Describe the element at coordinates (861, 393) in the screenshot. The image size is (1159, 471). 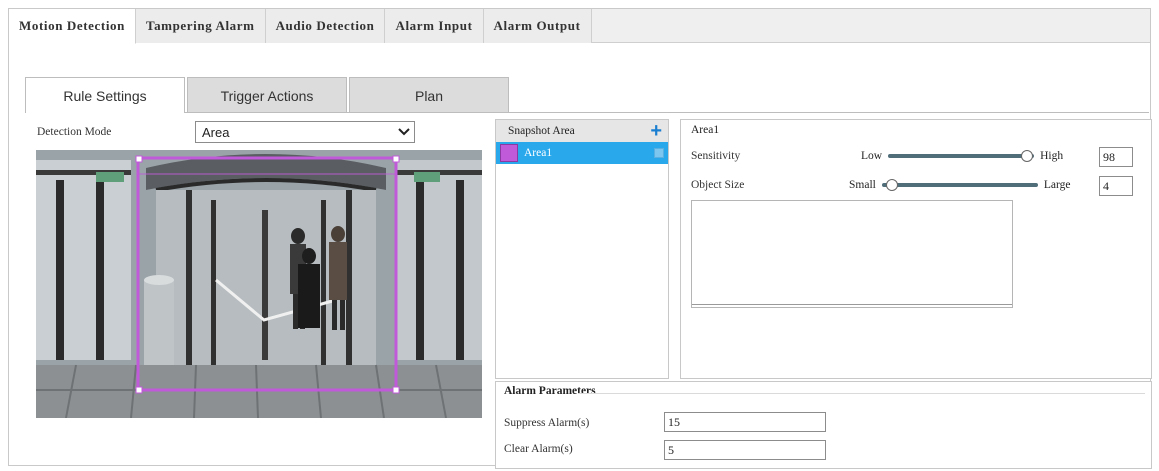
I see `alarm-parameters-divider` at that location.